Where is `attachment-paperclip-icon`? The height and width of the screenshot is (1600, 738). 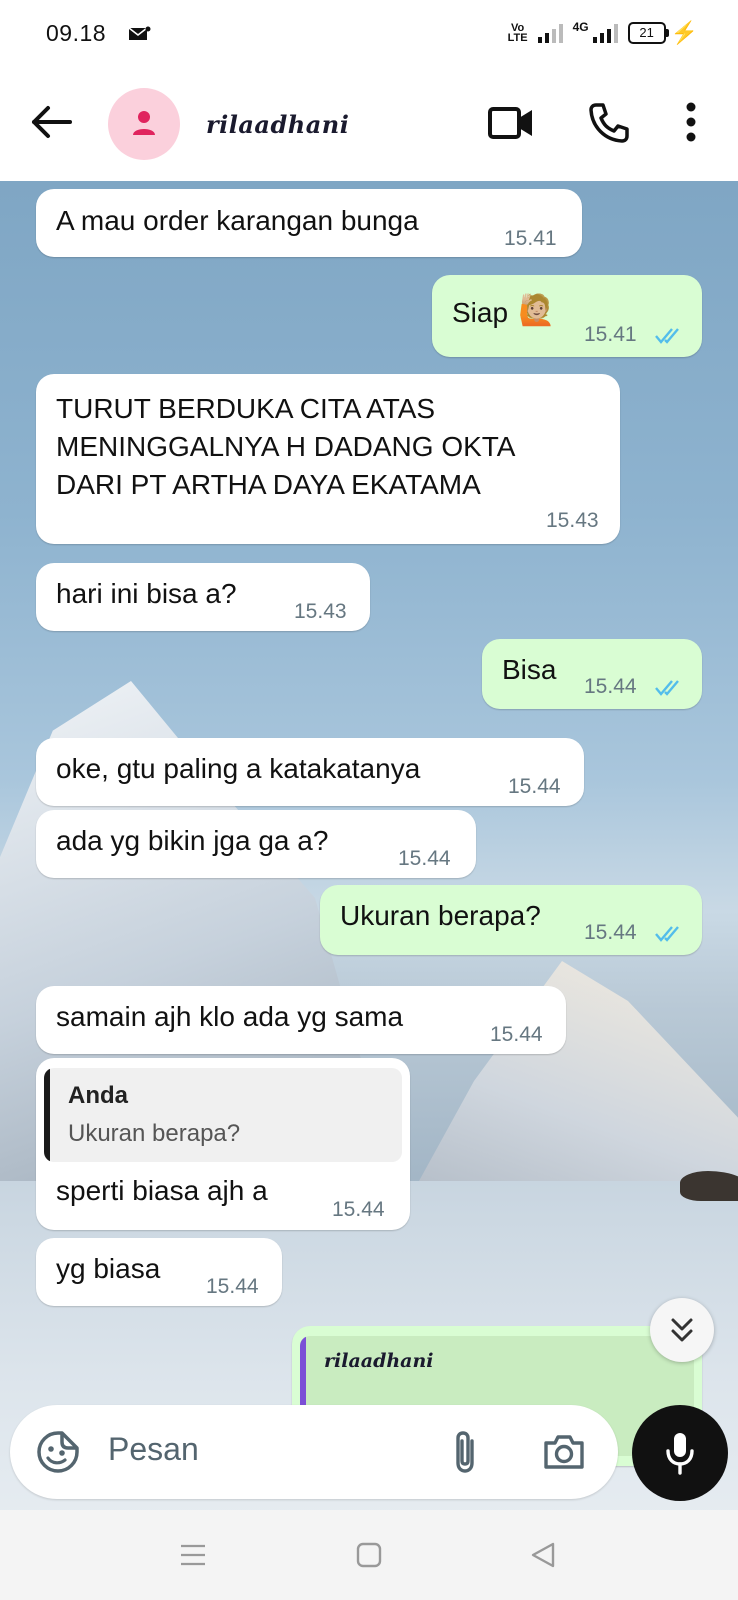 attachment-paperclip-icon is located at coordinates (465, 1452).